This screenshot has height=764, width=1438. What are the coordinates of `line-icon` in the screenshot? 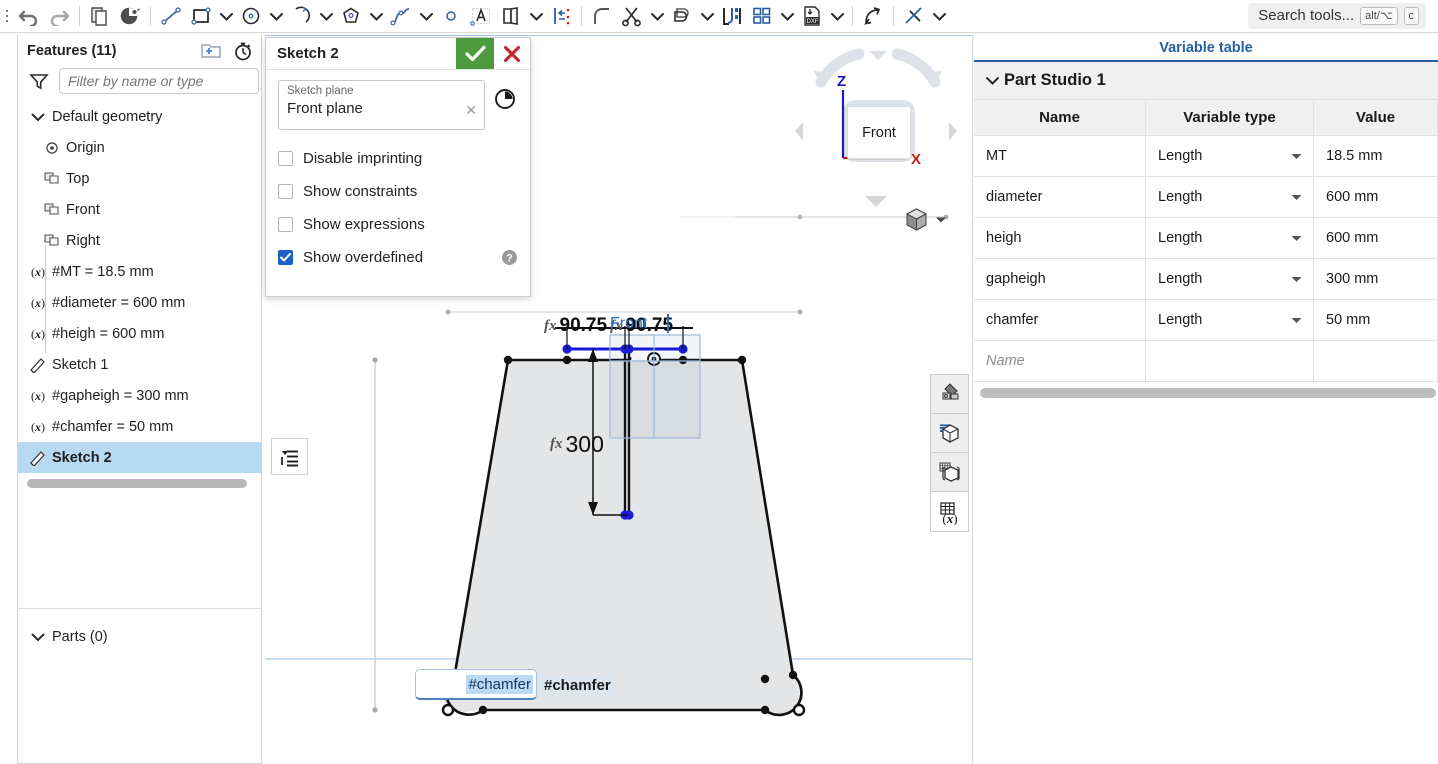 It's located at (171, 16).